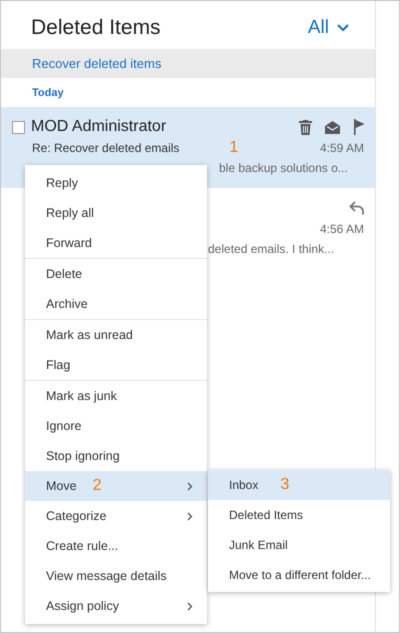 This screenshot has height=633, width=400. Describe the element at coordinates (67, 304) in the screenshot. I see `menu-item-label: Archive` at that location.